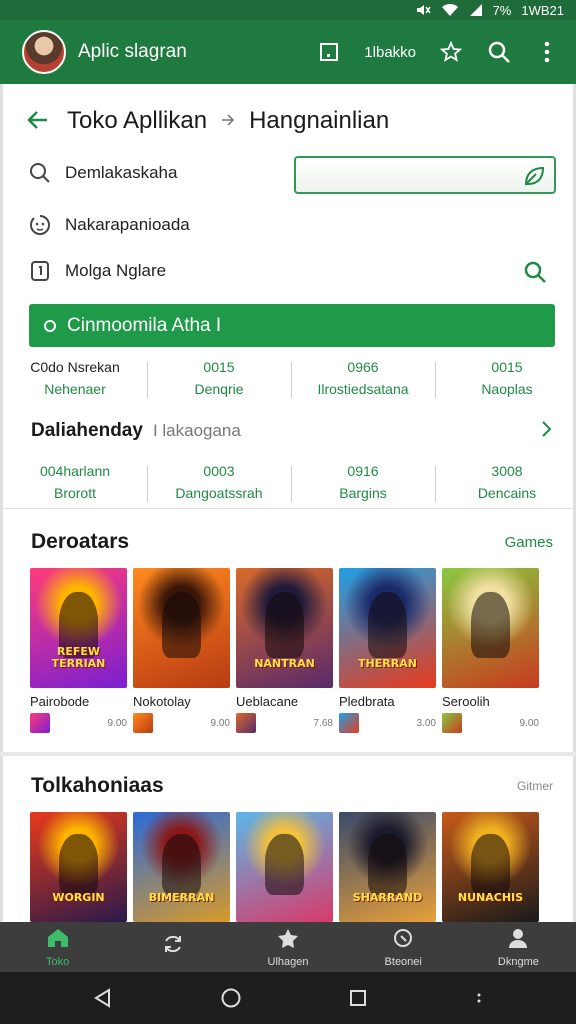  I want to click on game-cover-image: SHARRAND, so click(387, 867).